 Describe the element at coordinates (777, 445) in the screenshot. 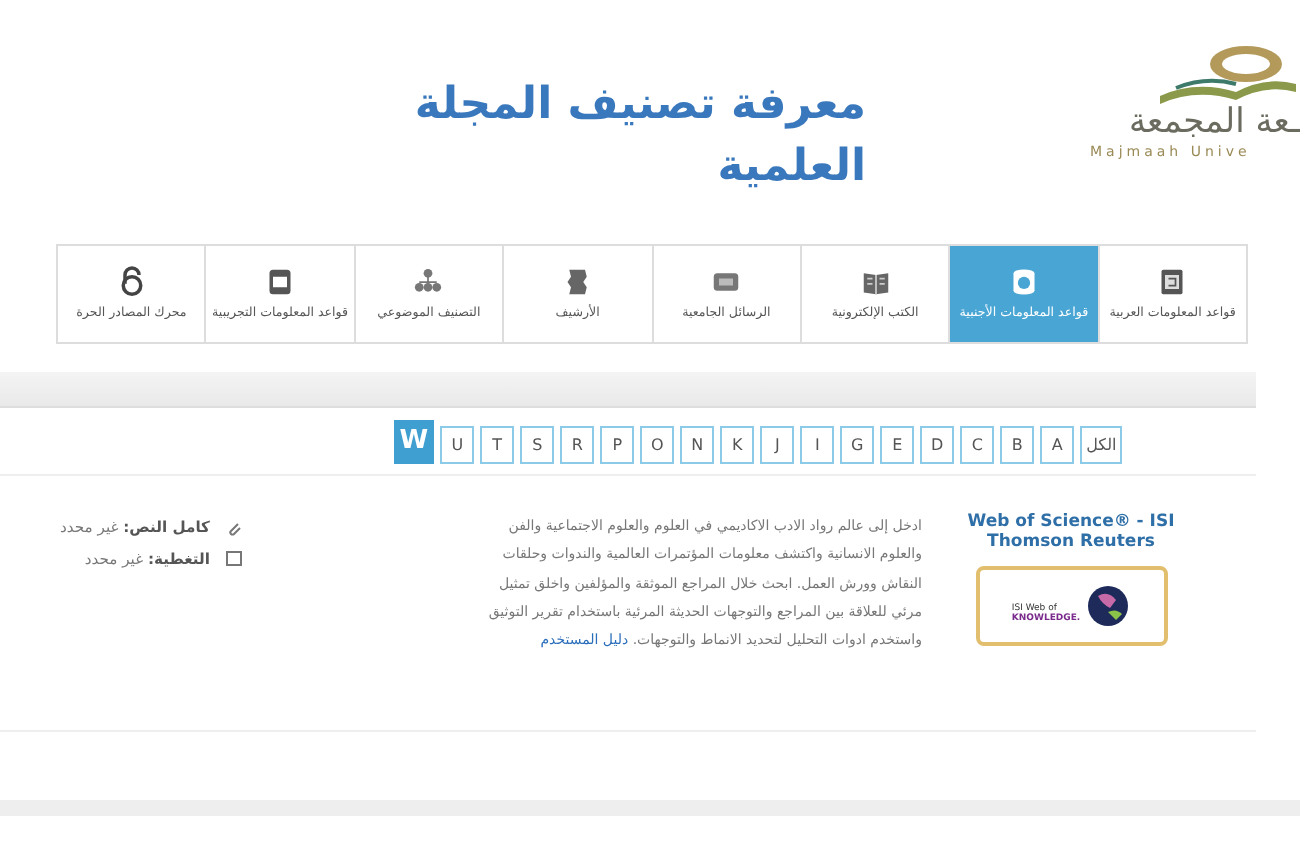

I see `letter-filter: J` at that location.